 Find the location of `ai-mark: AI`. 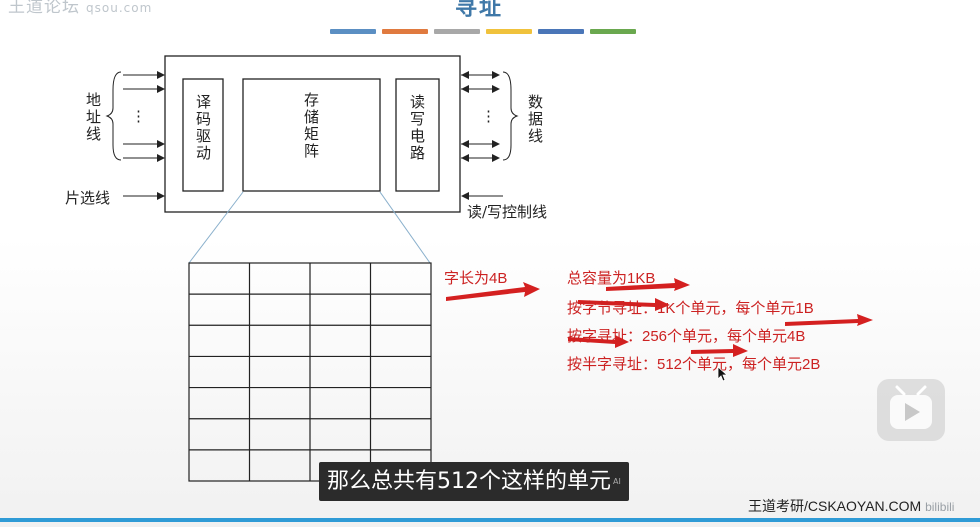

ai-mark: AI is located at coordinates (617, 481).